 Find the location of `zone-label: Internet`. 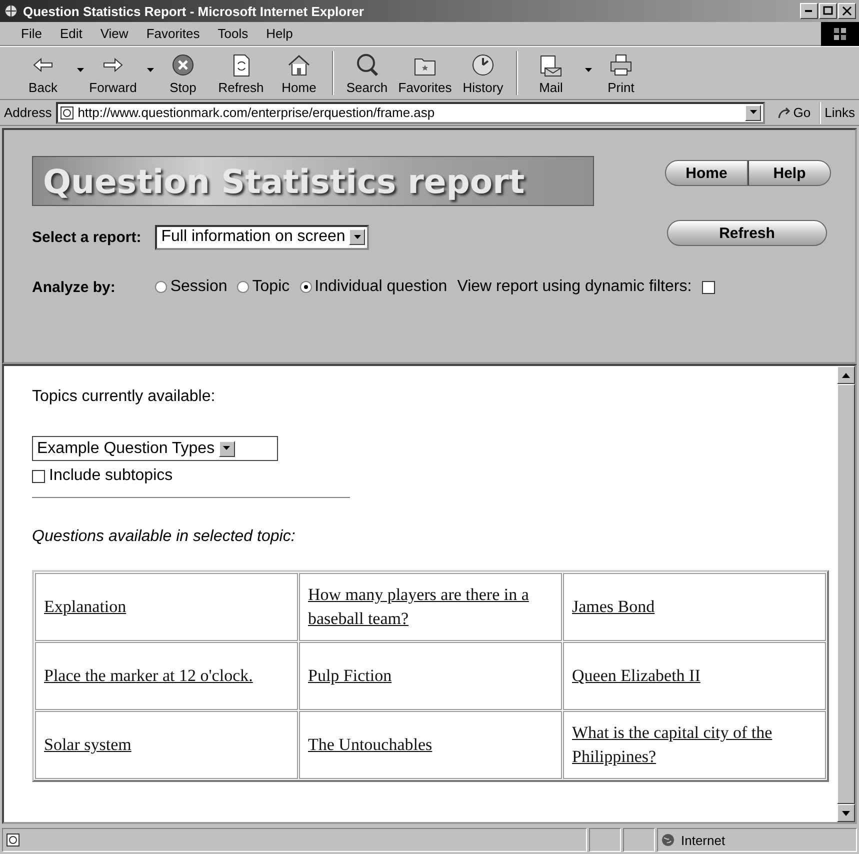

zone-label: Internet is located at coordinates (703, 840).